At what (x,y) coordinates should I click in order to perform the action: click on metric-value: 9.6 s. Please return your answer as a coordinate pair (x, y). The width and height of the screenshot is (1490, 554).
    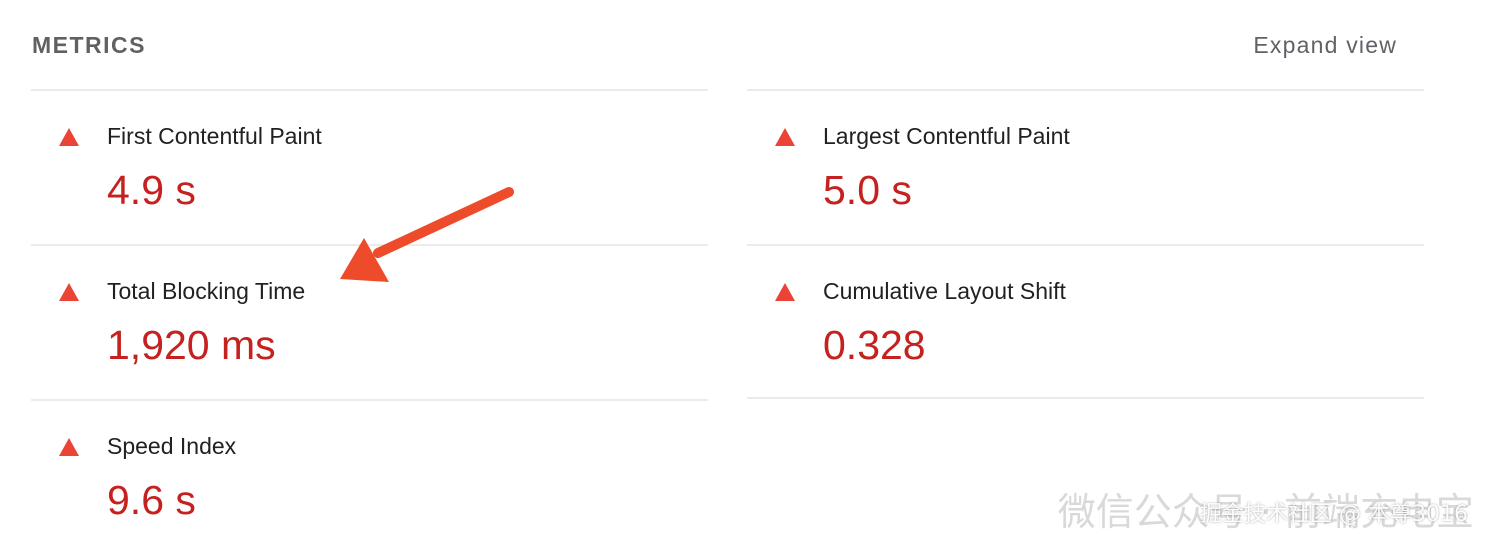
    Looking at the image, I should click on (151, 500).